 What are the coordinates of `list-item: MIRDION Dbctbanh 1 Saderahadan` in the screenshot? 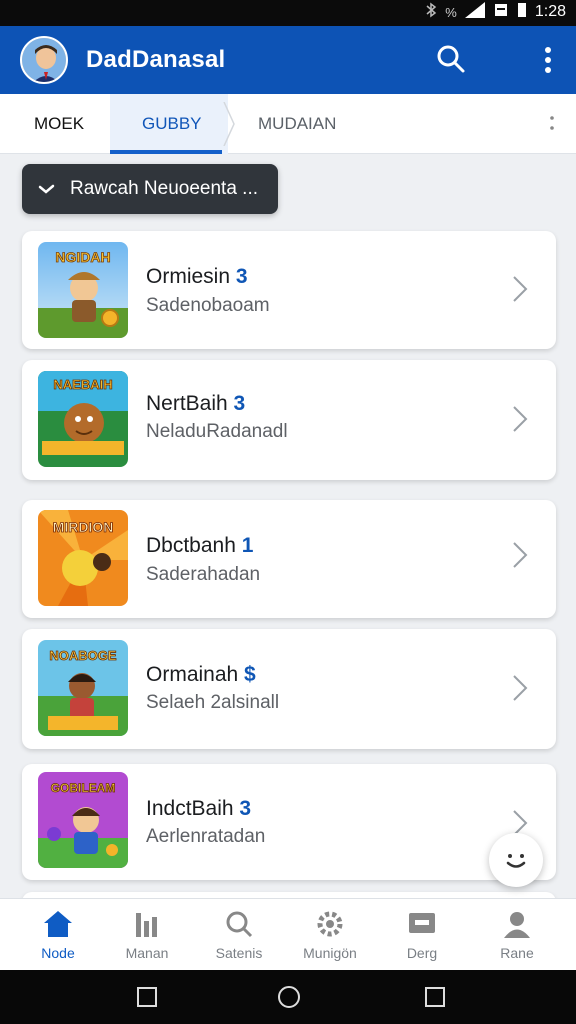 It's located at (289, 559).